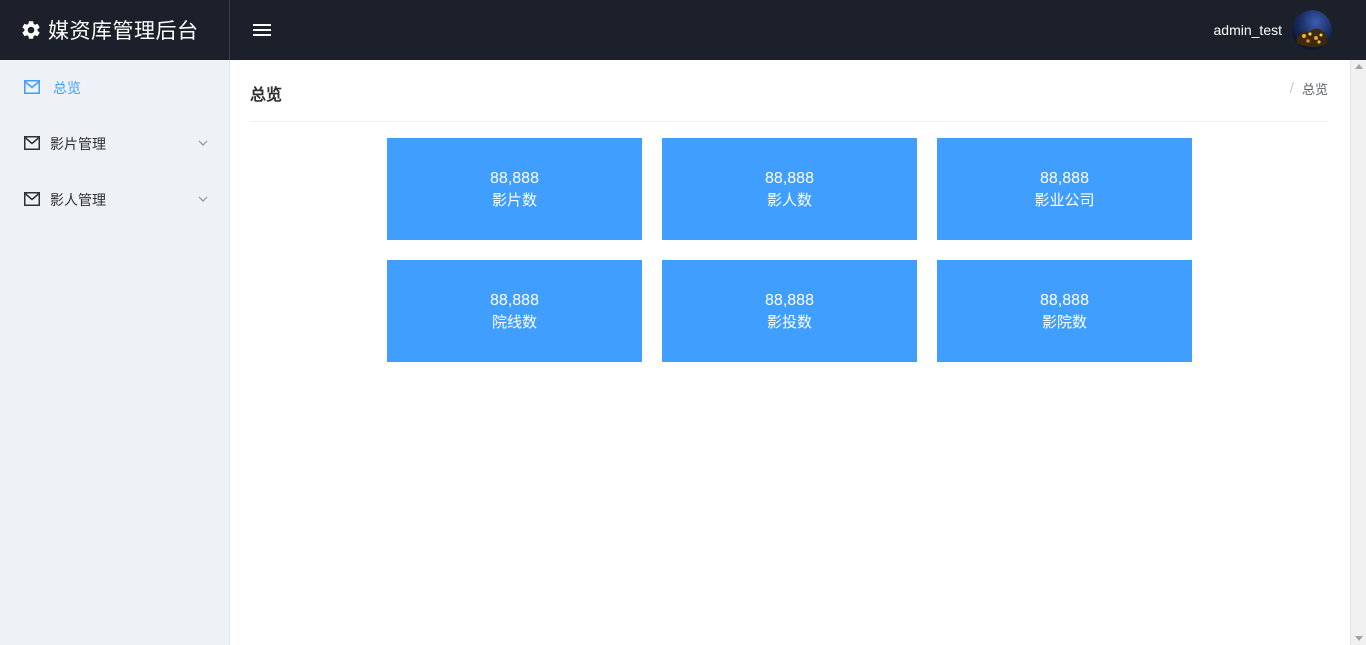 This screenshot has height=645, width=1366. What do you see at coordinates (67, 89) in the screenshot?
I see `sidebar-item-label: 总览` at bounding box center [67, 89].